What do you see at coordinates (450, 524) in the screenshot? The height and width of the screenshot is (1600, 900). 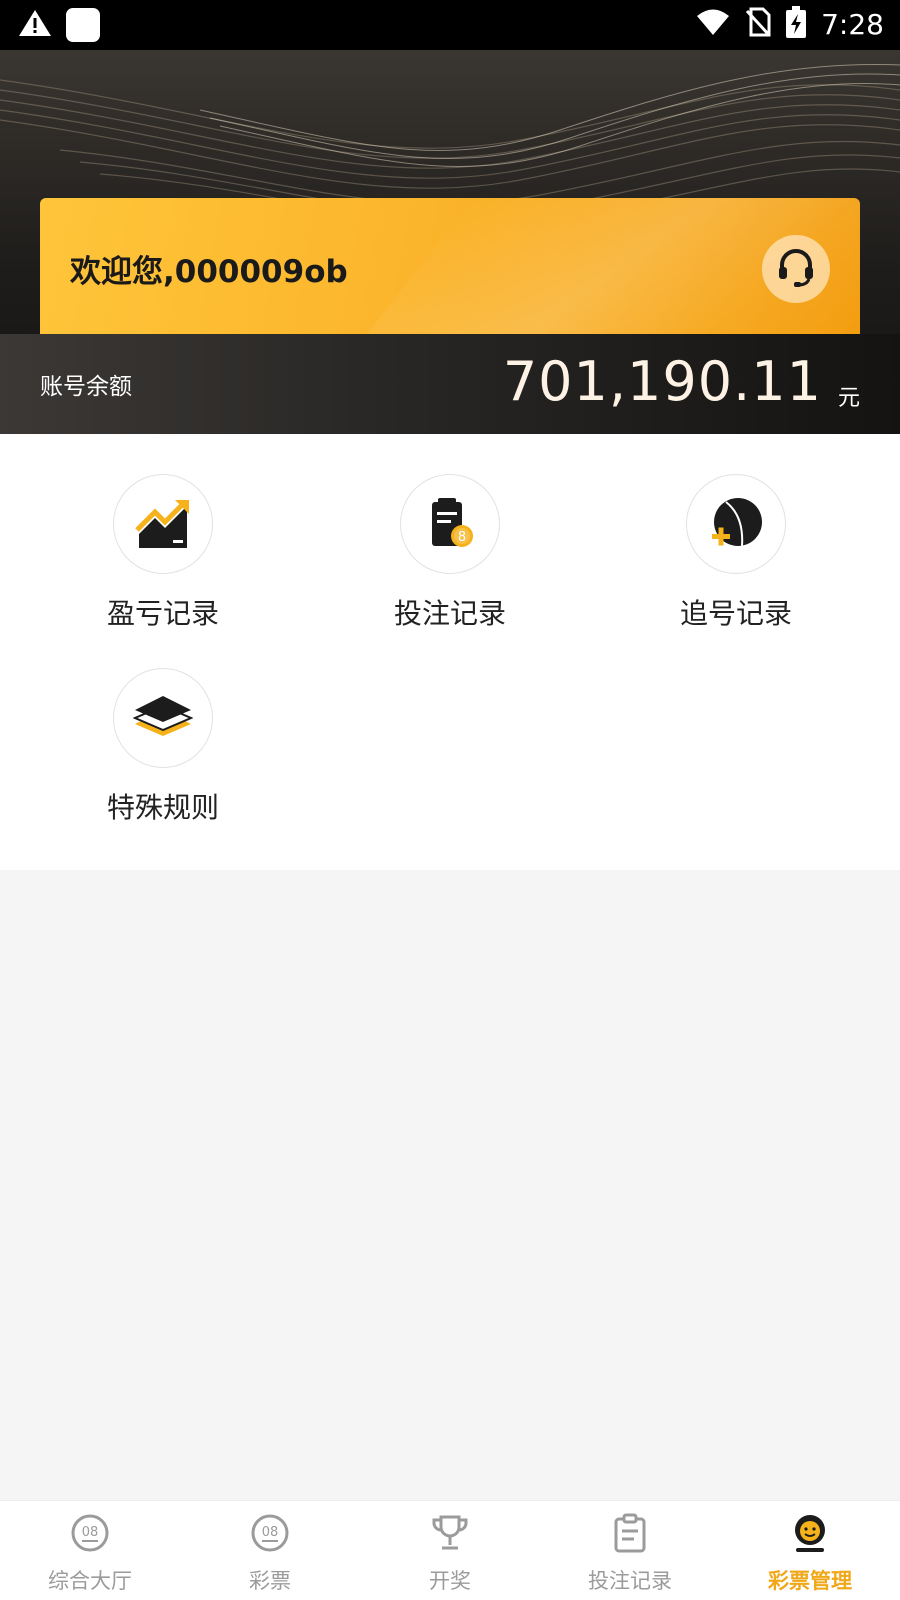 I see `bet-clipboard-icon: 8` at bounding box center [450, 524].